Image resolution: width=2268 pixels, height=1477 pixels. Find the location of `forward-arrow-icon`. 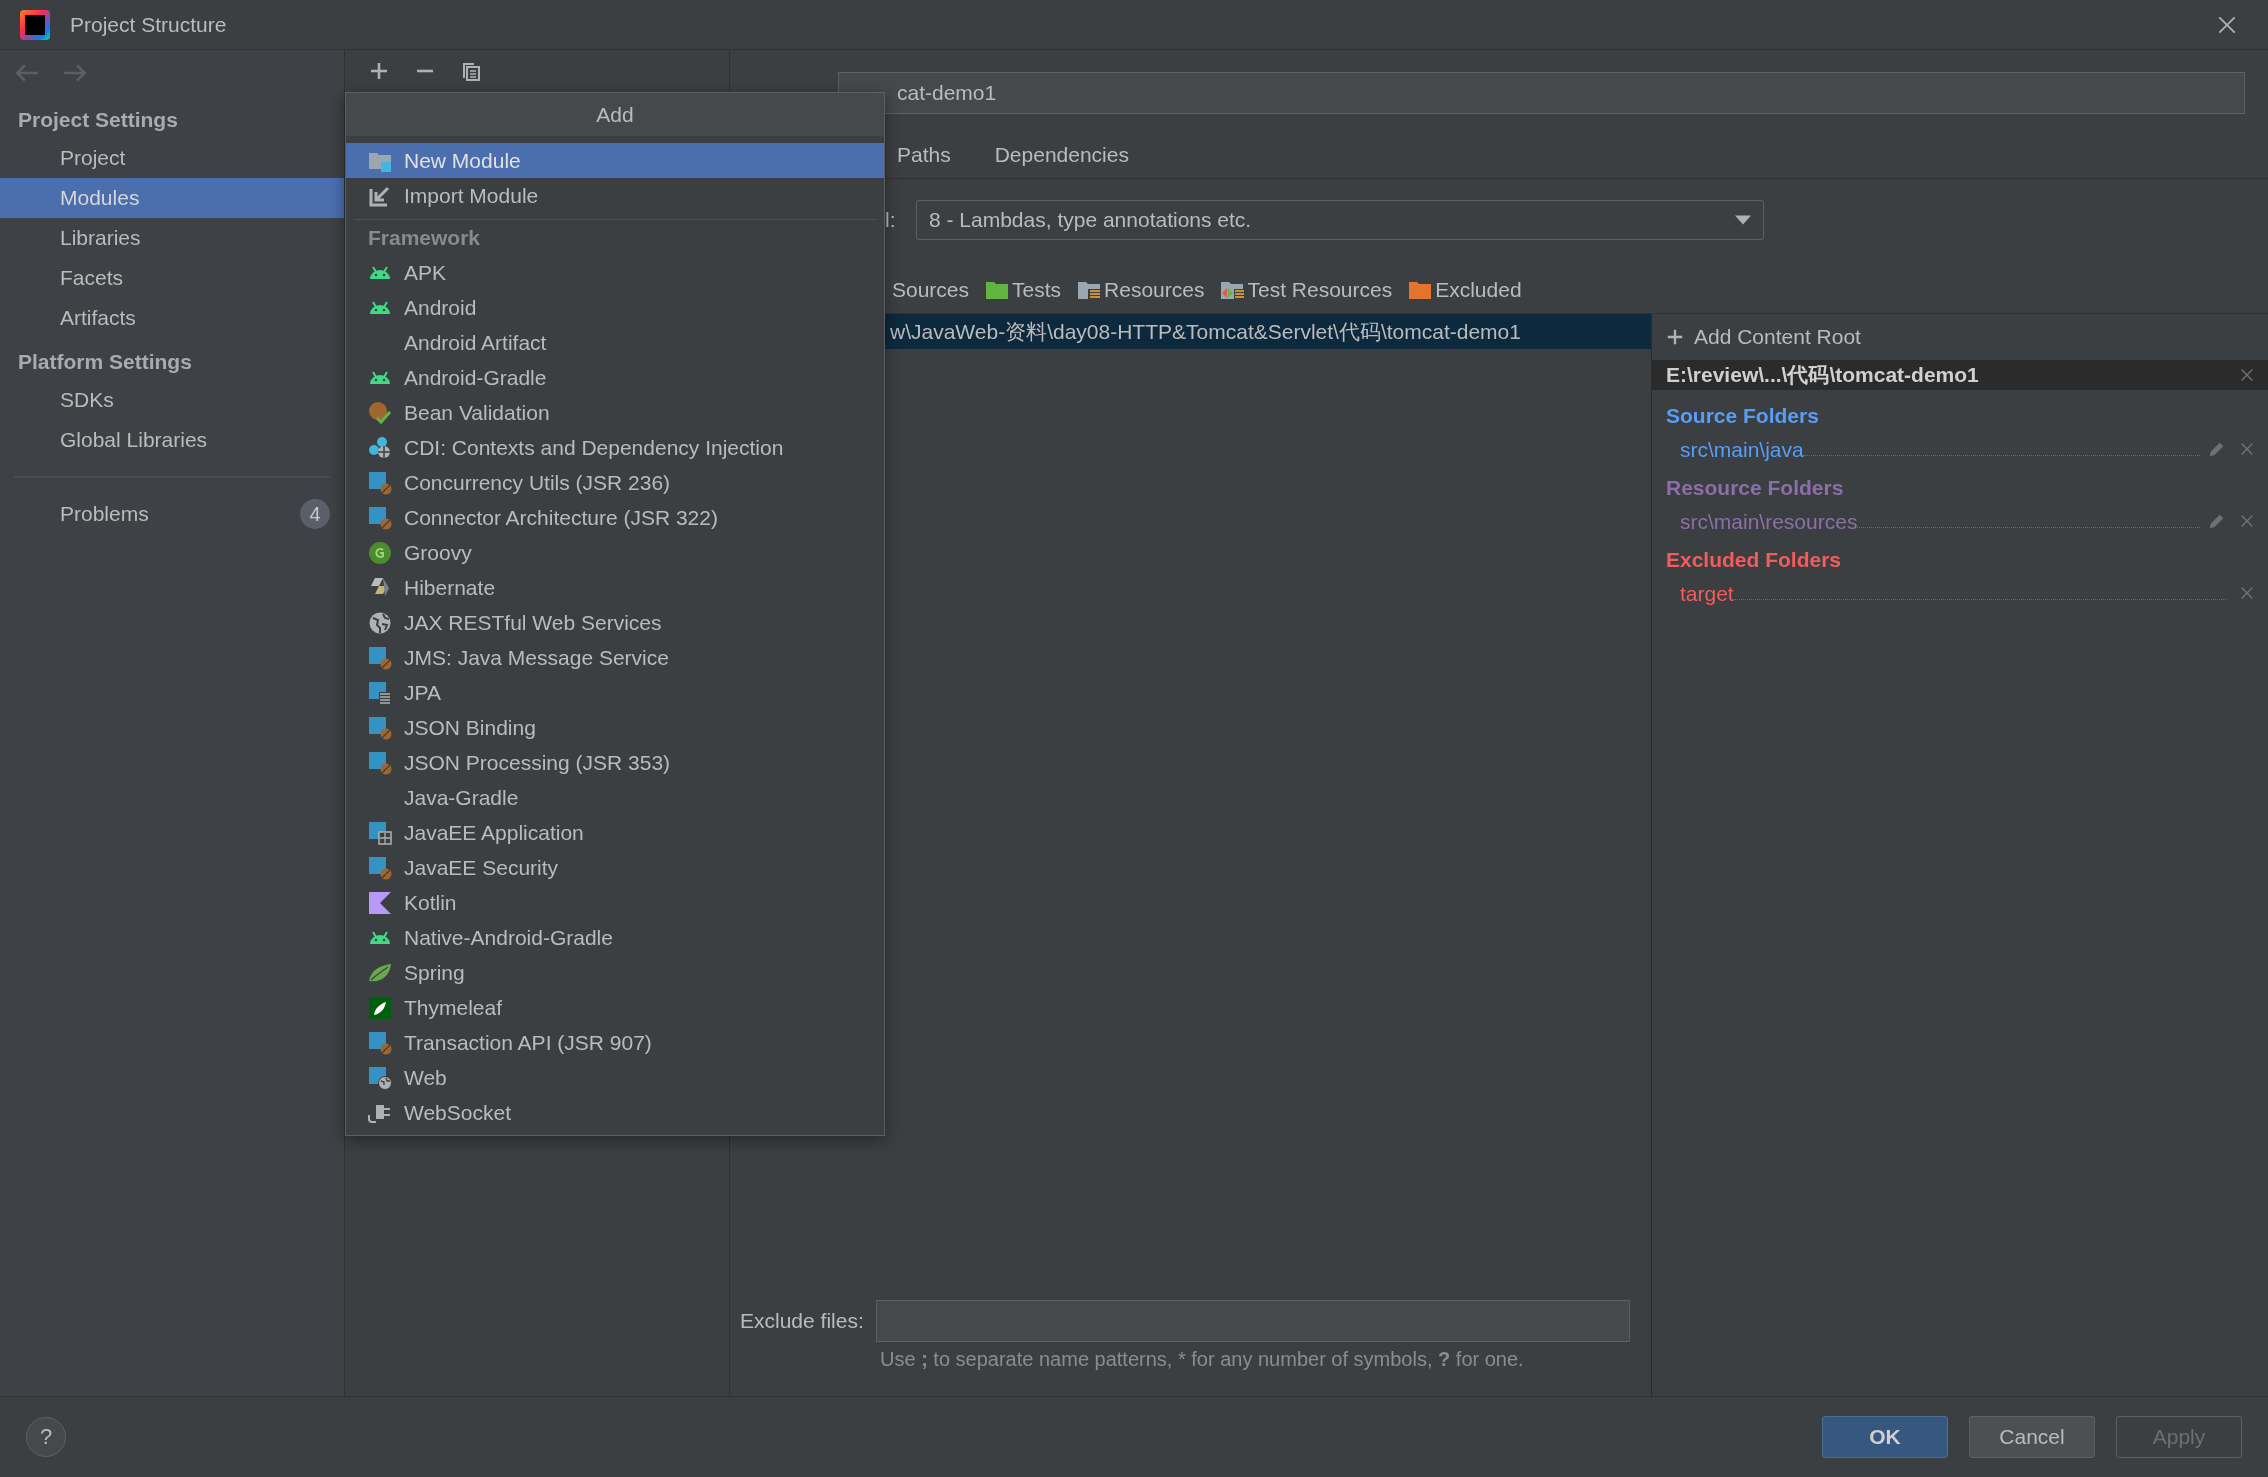

forward-arrow-icon is located at coordinates (75, 73).